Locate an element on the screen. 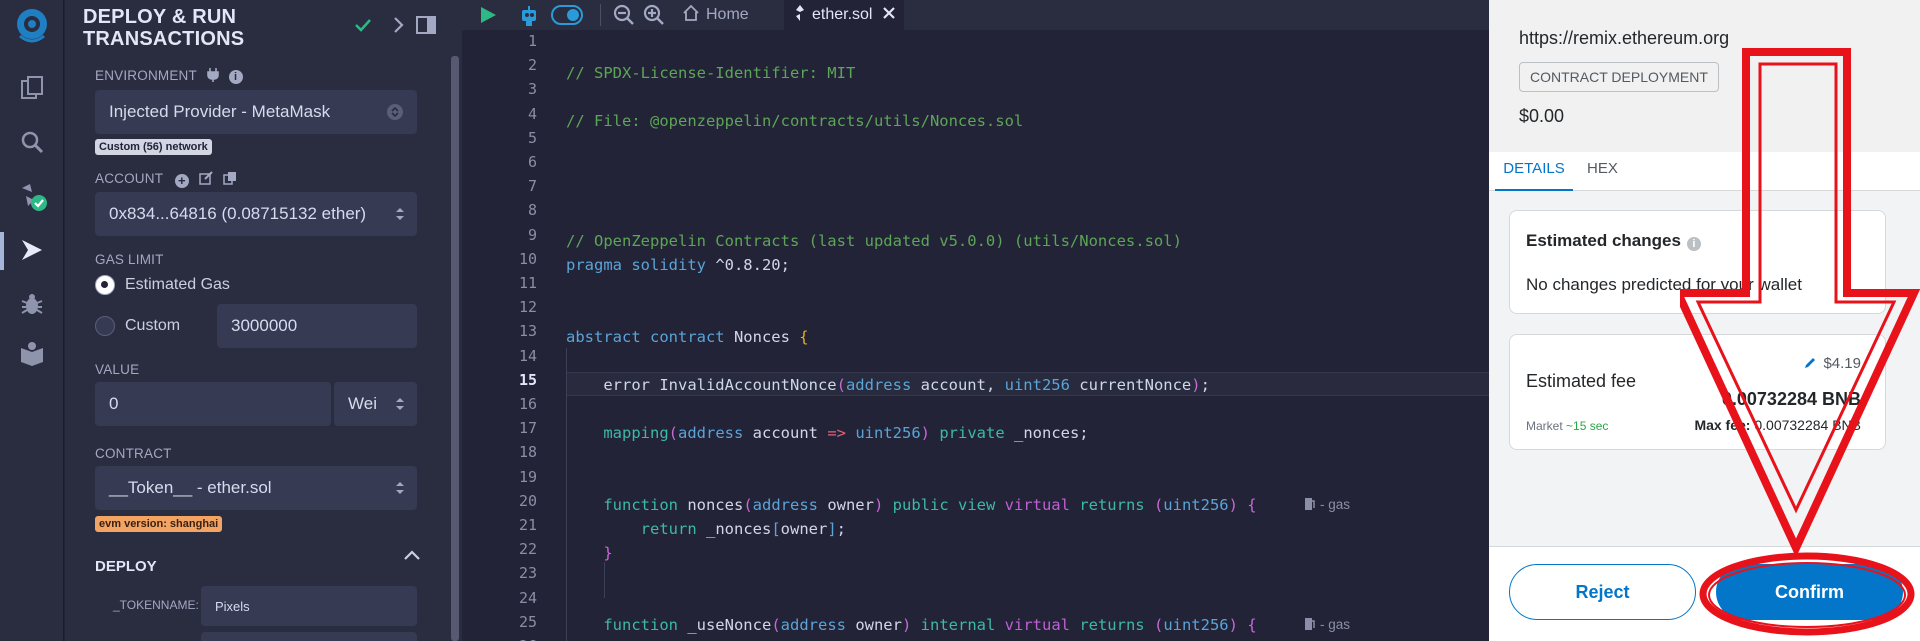  panel-title: DEPLOY & RUN TRANSACTIONS is located at coordinates (163, 28).